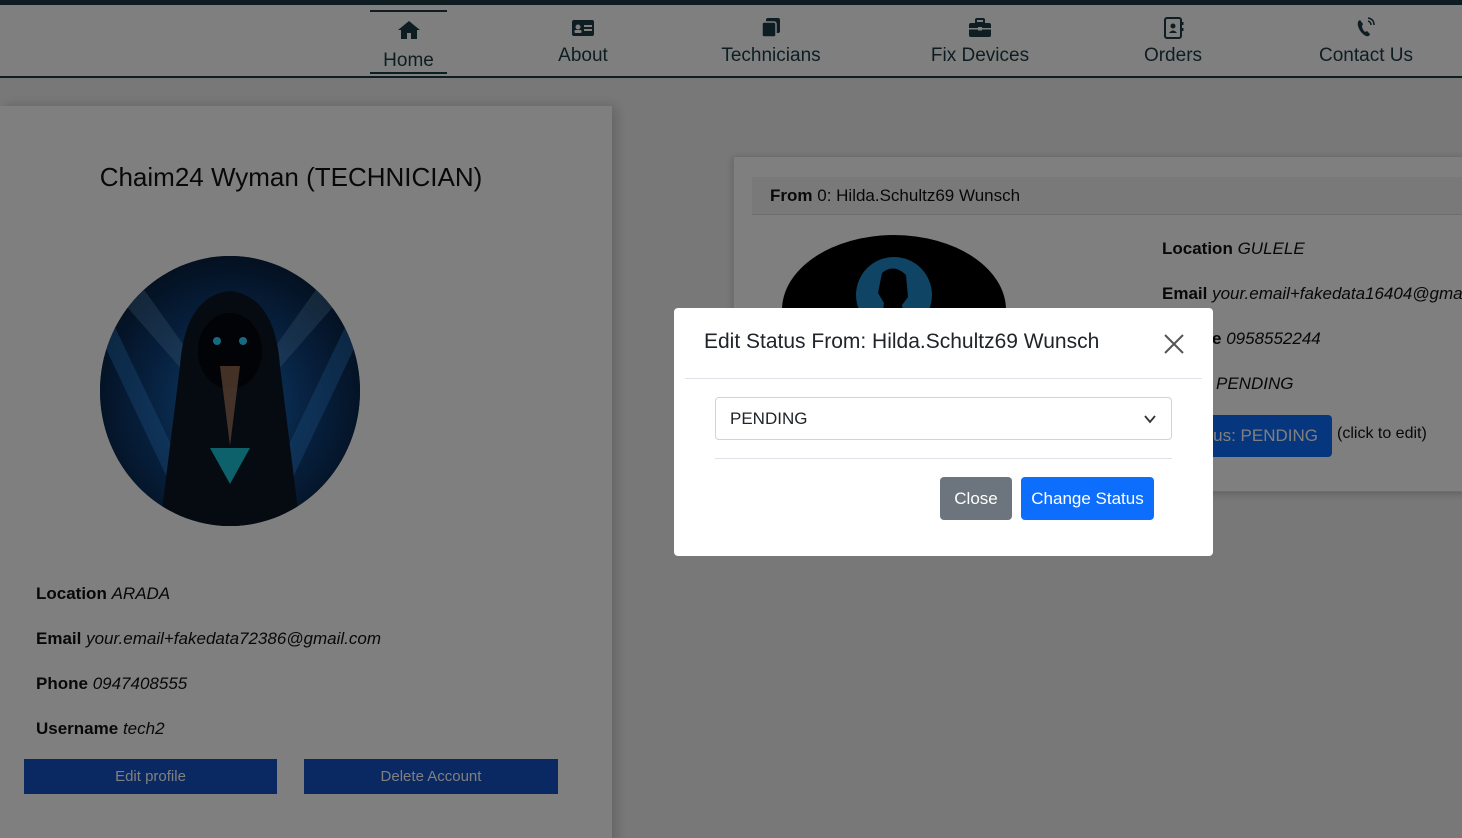  I want to click on status-select-value: PENDING, so click(769, 418).